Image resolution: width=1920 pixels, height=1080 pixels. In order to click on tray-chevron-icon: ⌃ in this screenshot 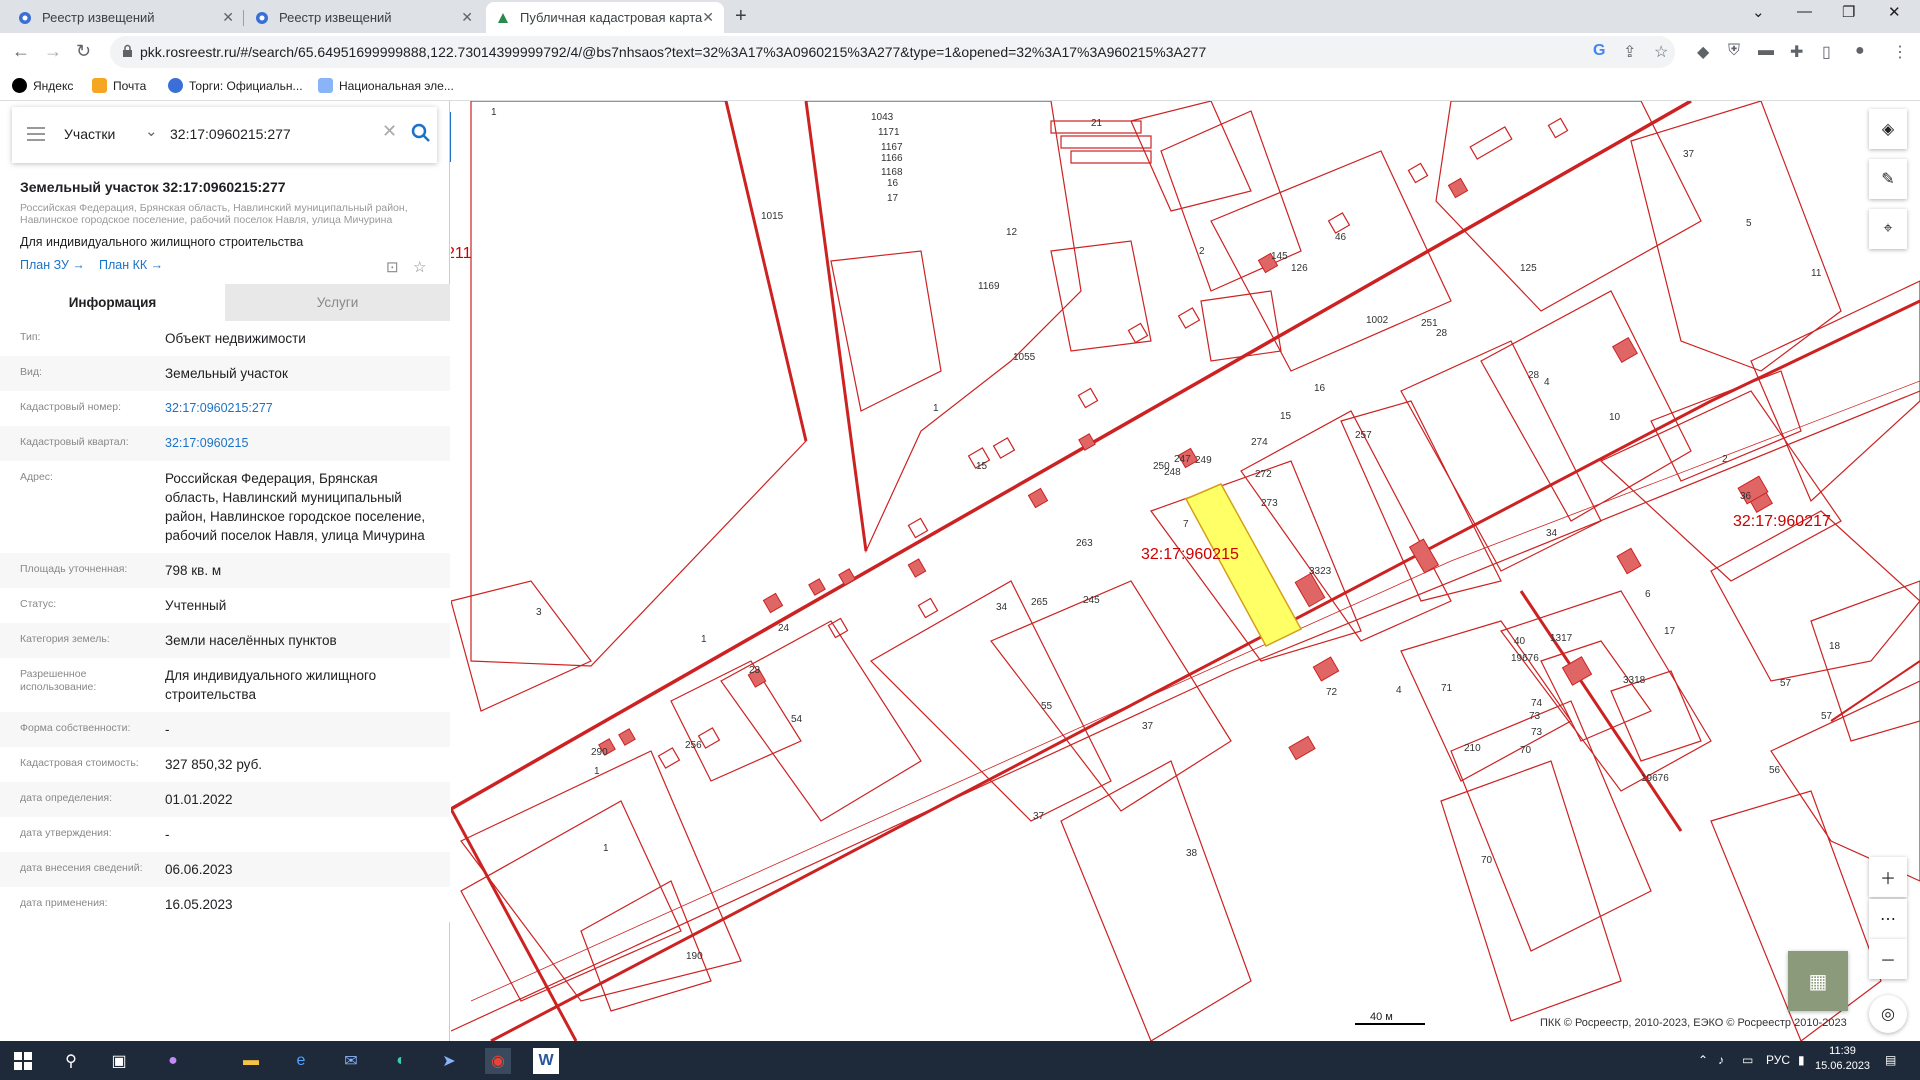, I will do `click(1703, 1060)`.